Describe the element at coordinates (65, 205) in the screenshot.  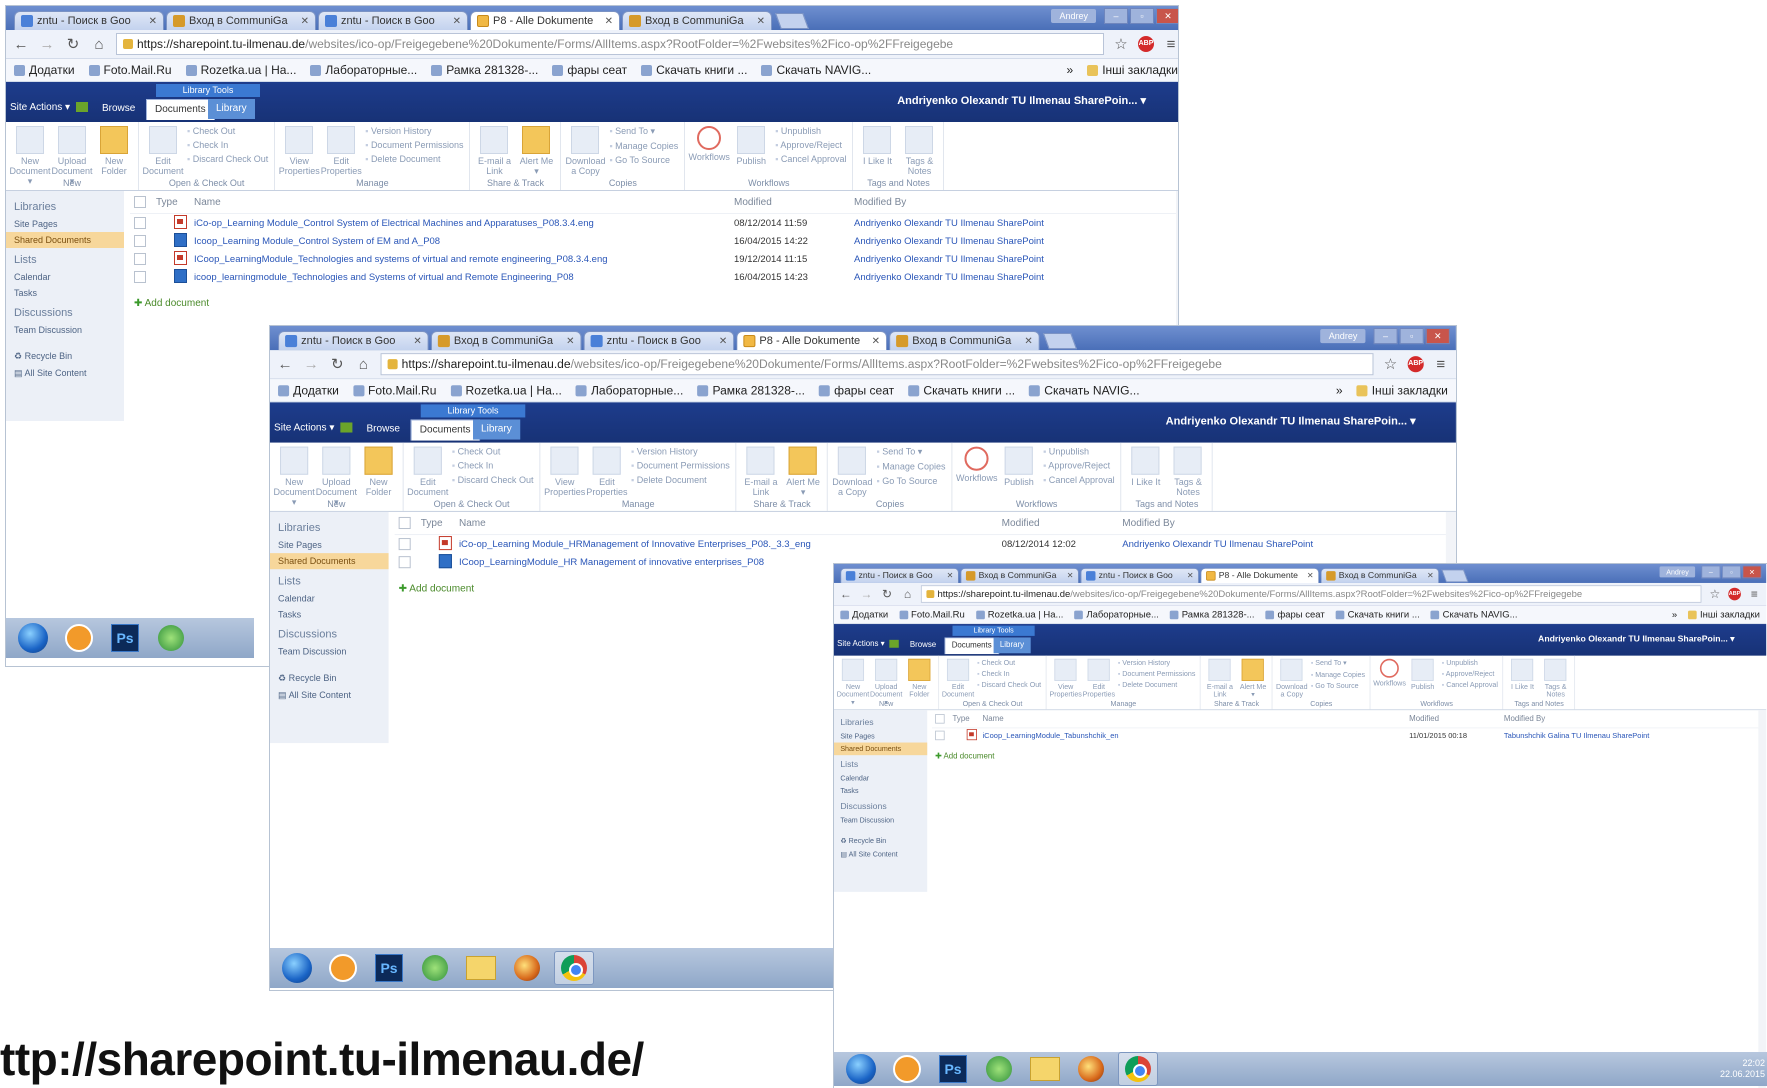
I see `nav-heading-libraries: Libraries` at that location.